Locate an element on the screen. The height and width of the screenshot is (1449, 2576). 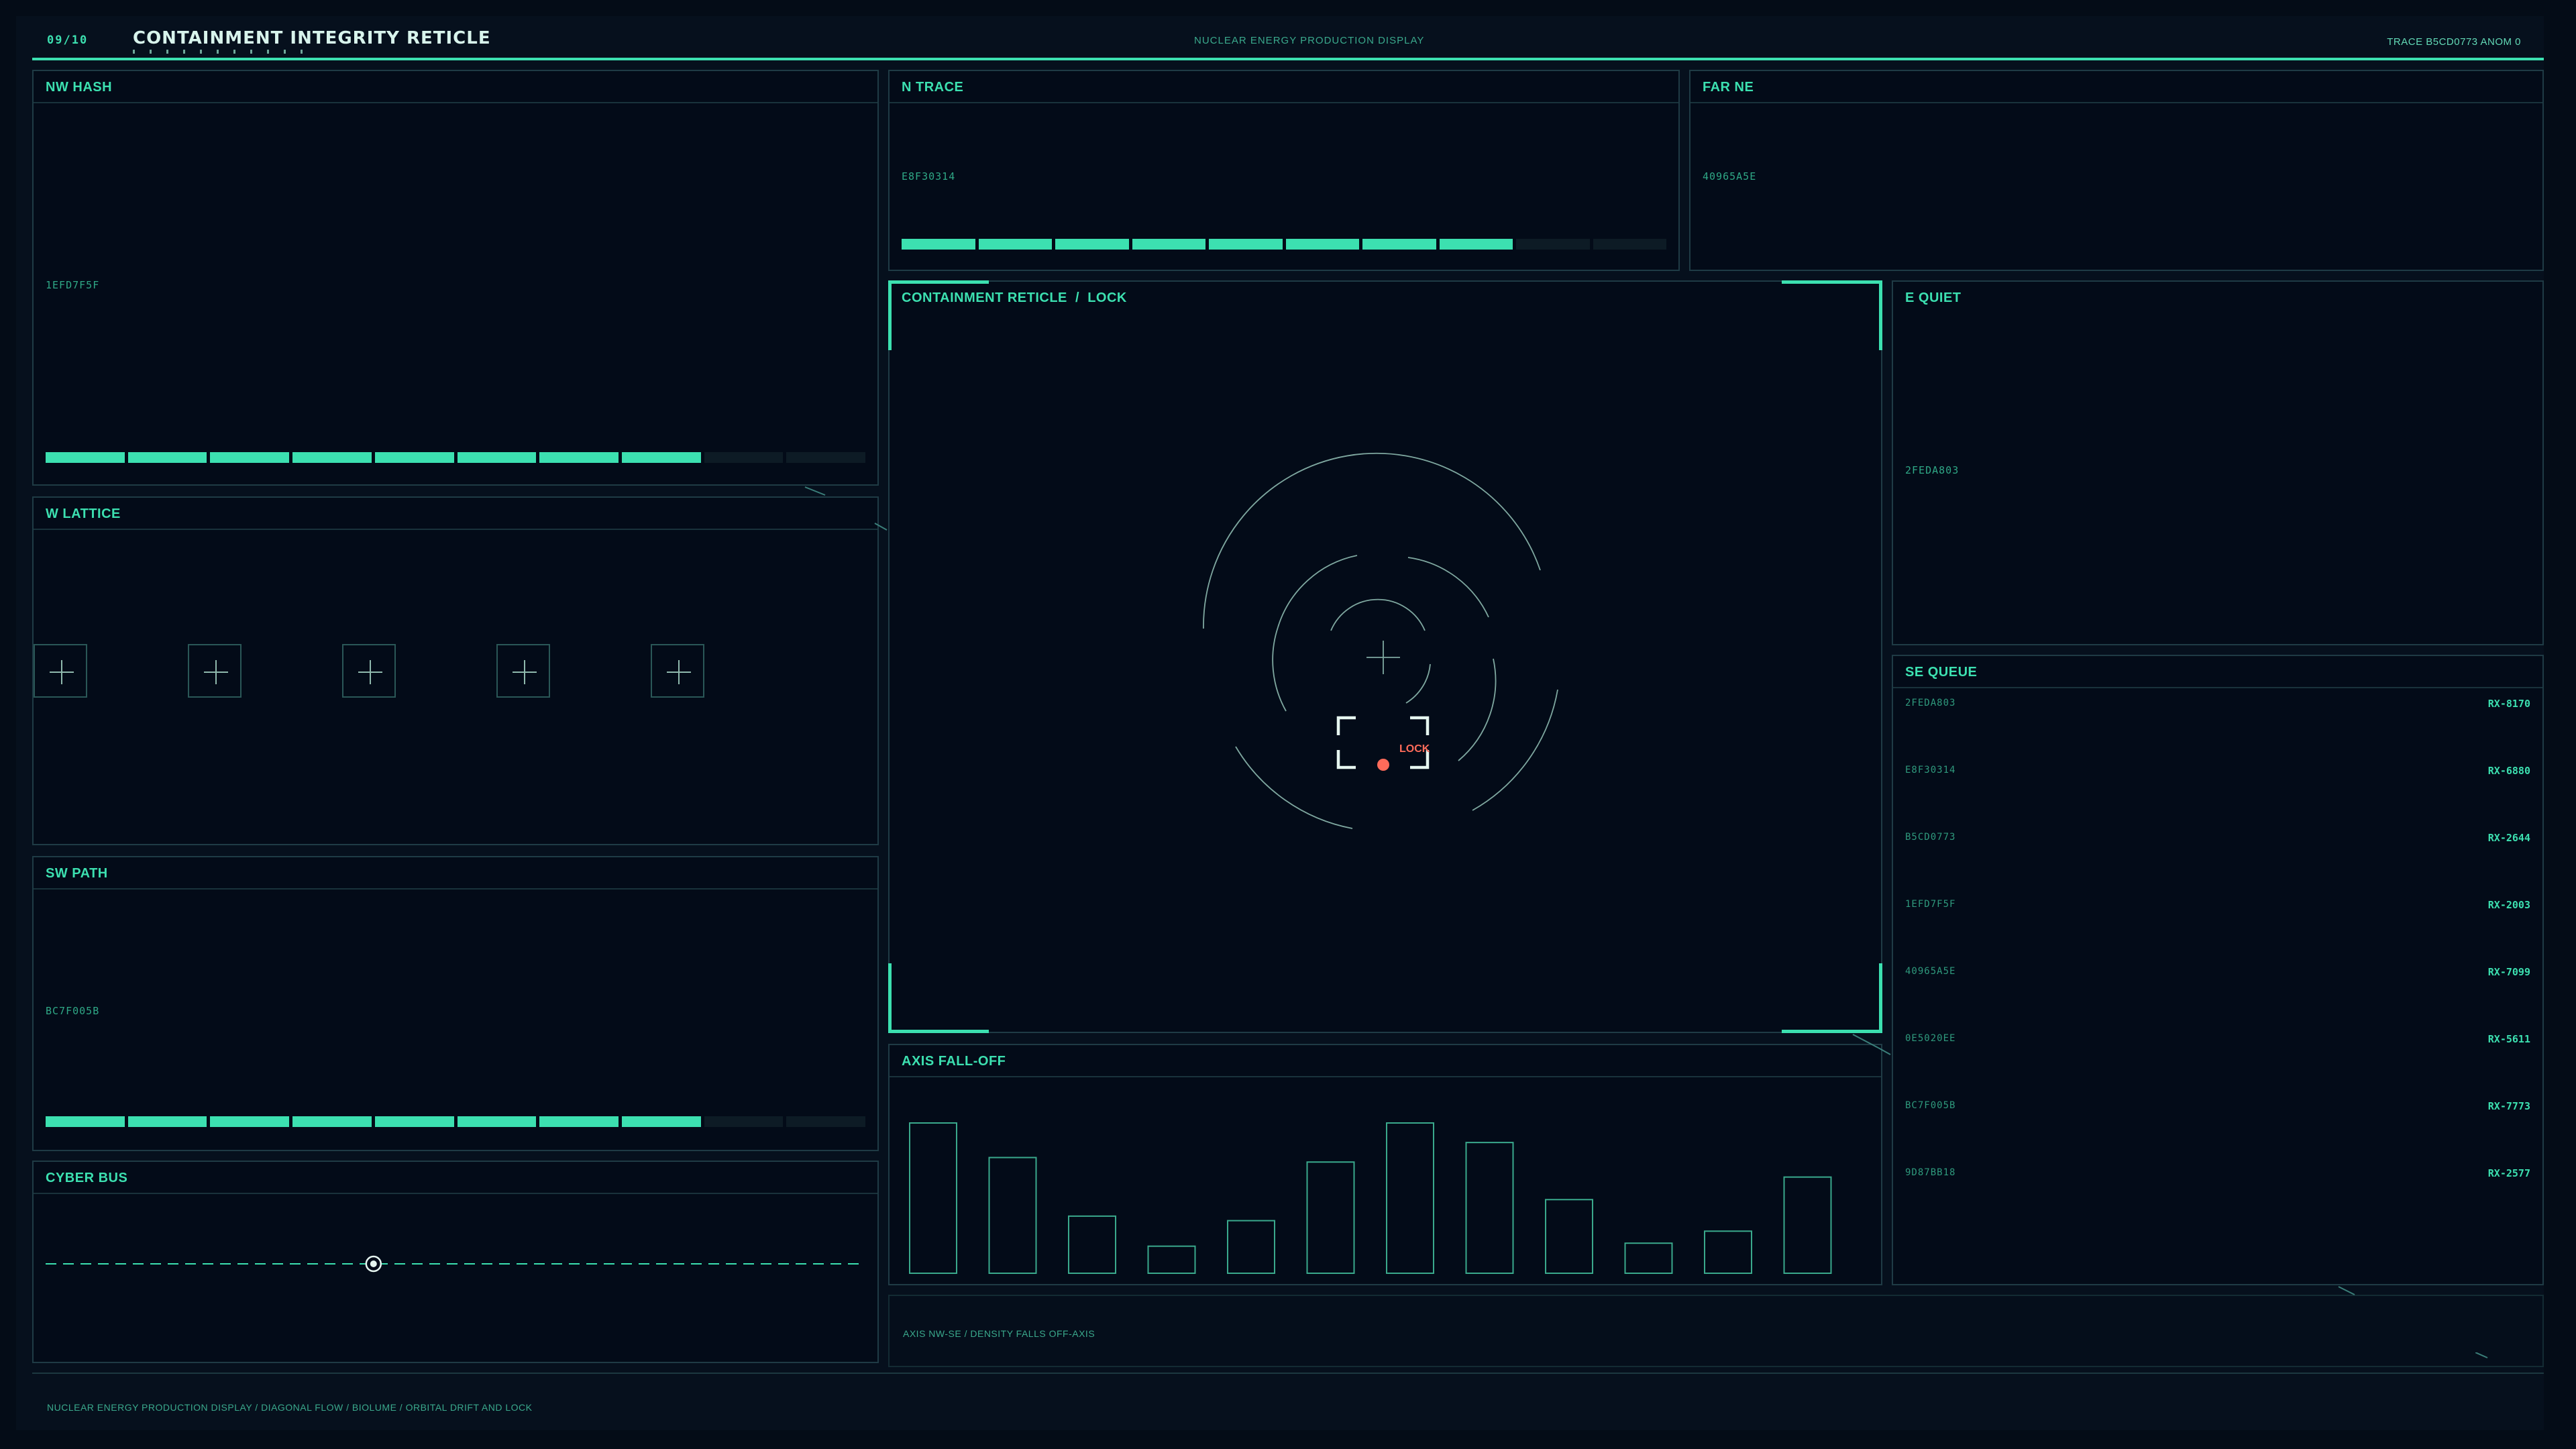
trace-code: E8F30314 is located at coordinates (929, 176).